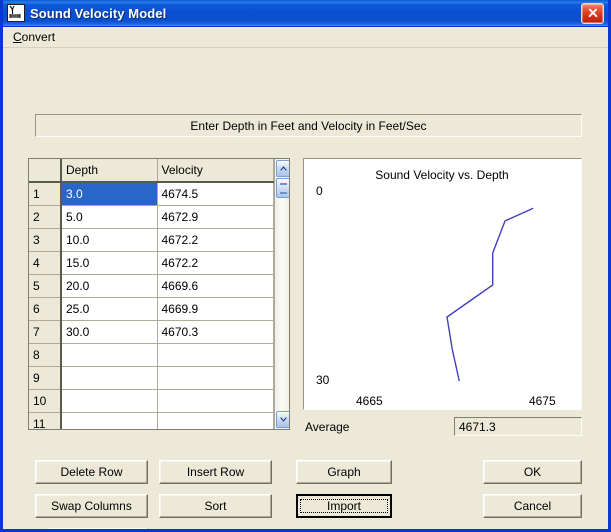 The width and height of the screenshot is (611, 532). I want to click on table-row: 3 10.0 4672.2, so click(151, 240).